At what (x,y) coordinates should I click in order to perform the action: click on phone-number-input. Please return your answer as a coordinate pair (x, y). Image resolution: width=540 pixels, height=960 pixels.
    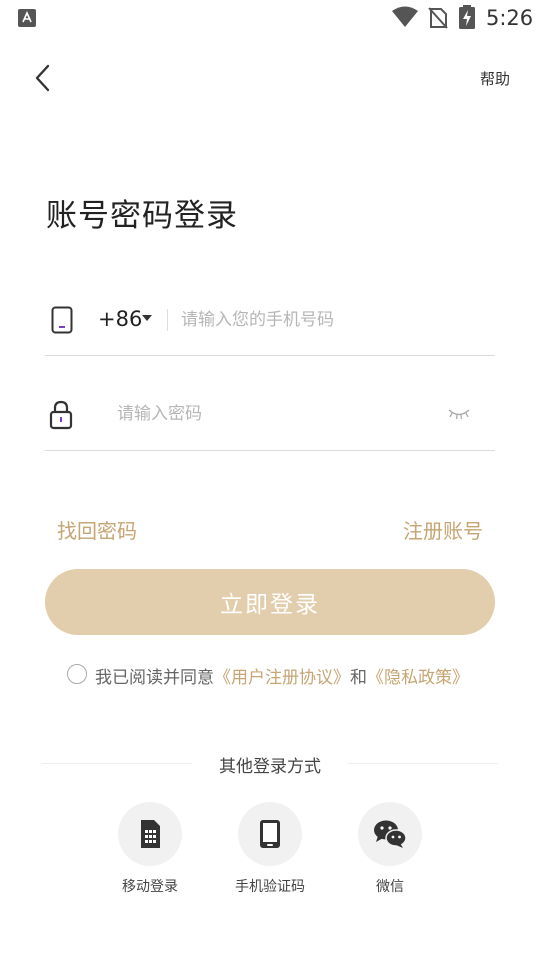
    Looking at the image, I should click on (331, 320).